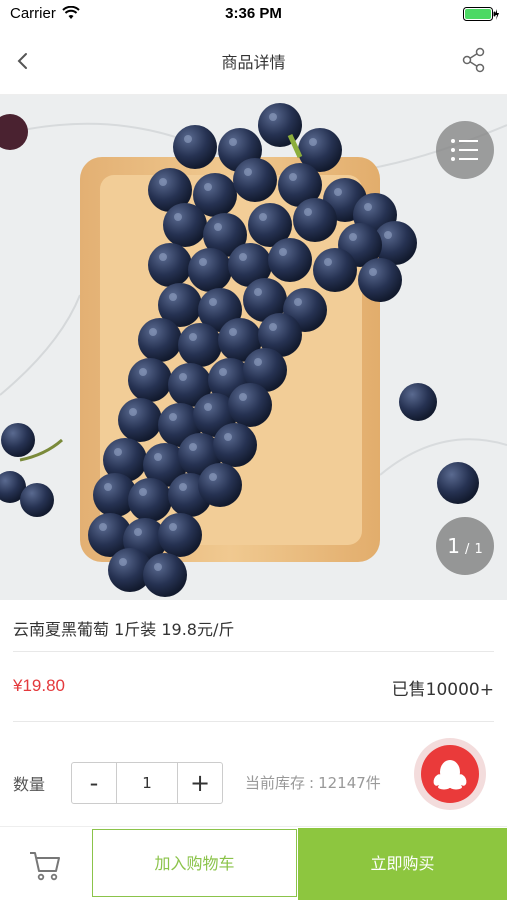  I want to click on bottom-action-bar: 加入购物车 立即购买, so click(253, 863).